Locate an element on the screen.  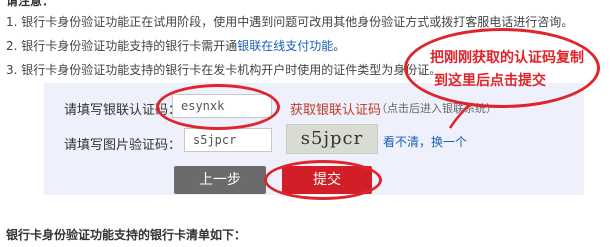
callout-line-1: 把刚刚获取的认证码复制 is located at coordinates (507, 58).